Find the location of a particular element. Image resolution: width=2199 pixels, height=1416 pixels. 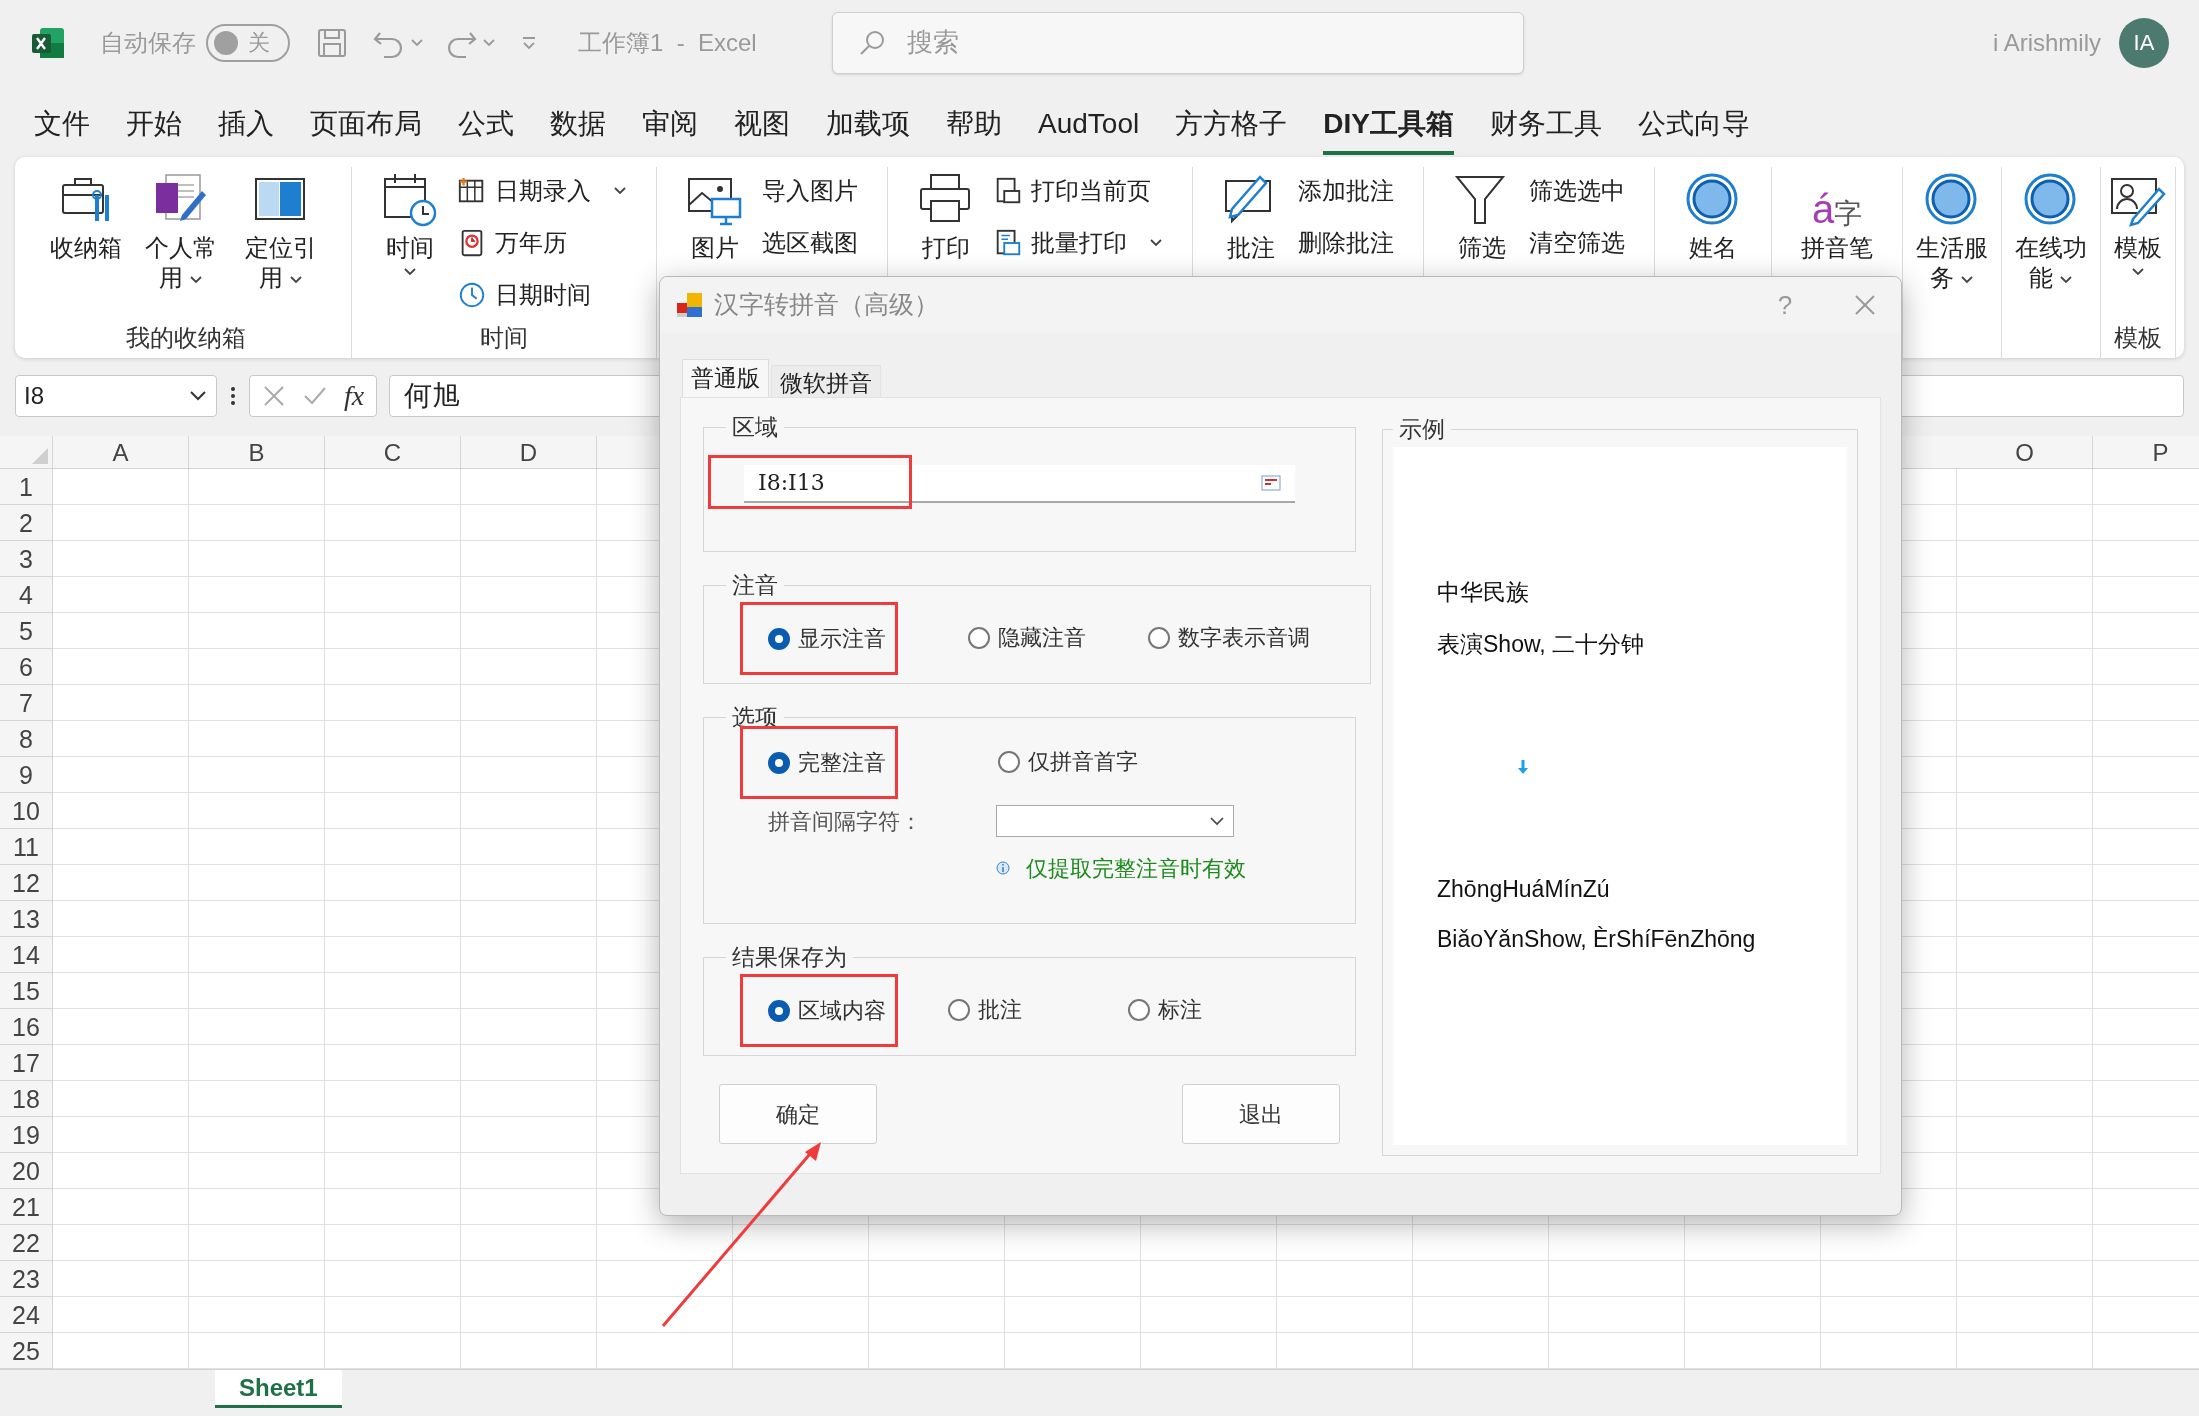

ribbon-button: 筛选选中 is located at coordinates (1577, 191).